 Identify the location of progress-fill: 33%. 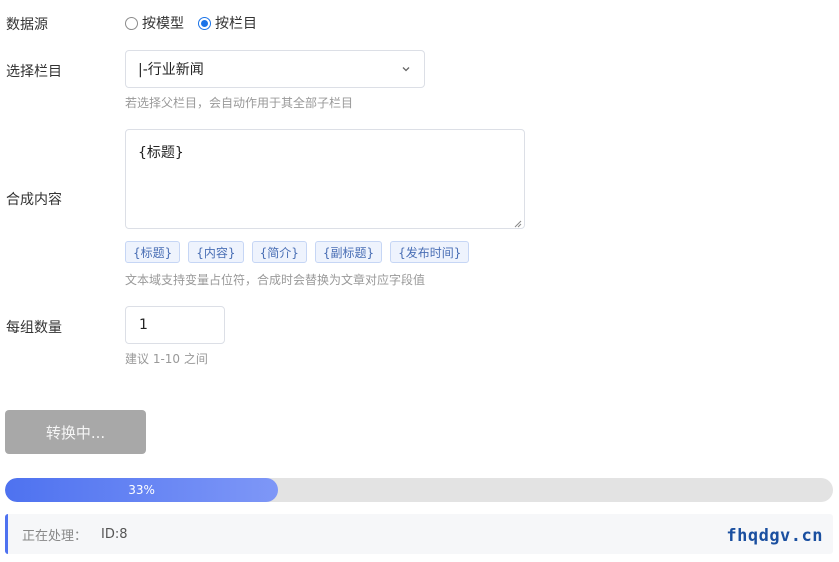
(142, 490).